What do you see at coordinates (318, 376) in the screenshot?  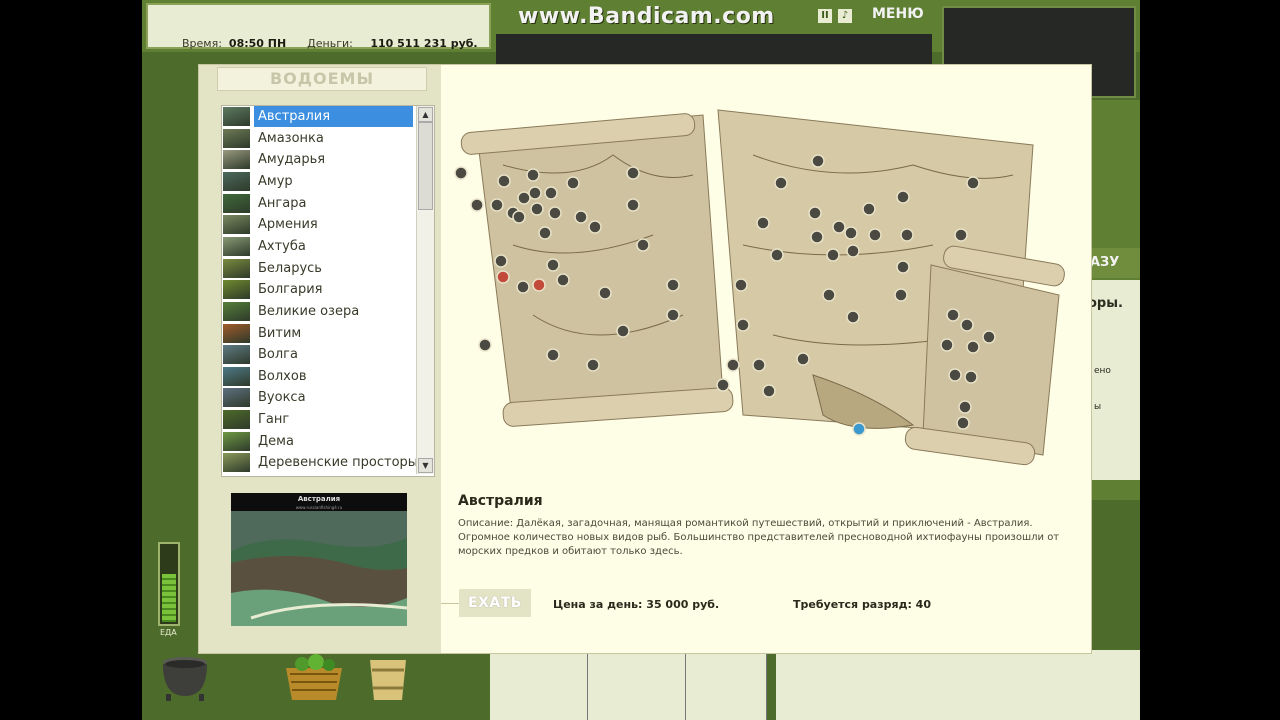 I see `list-item: Волхов` at bounding box center [318, 376].